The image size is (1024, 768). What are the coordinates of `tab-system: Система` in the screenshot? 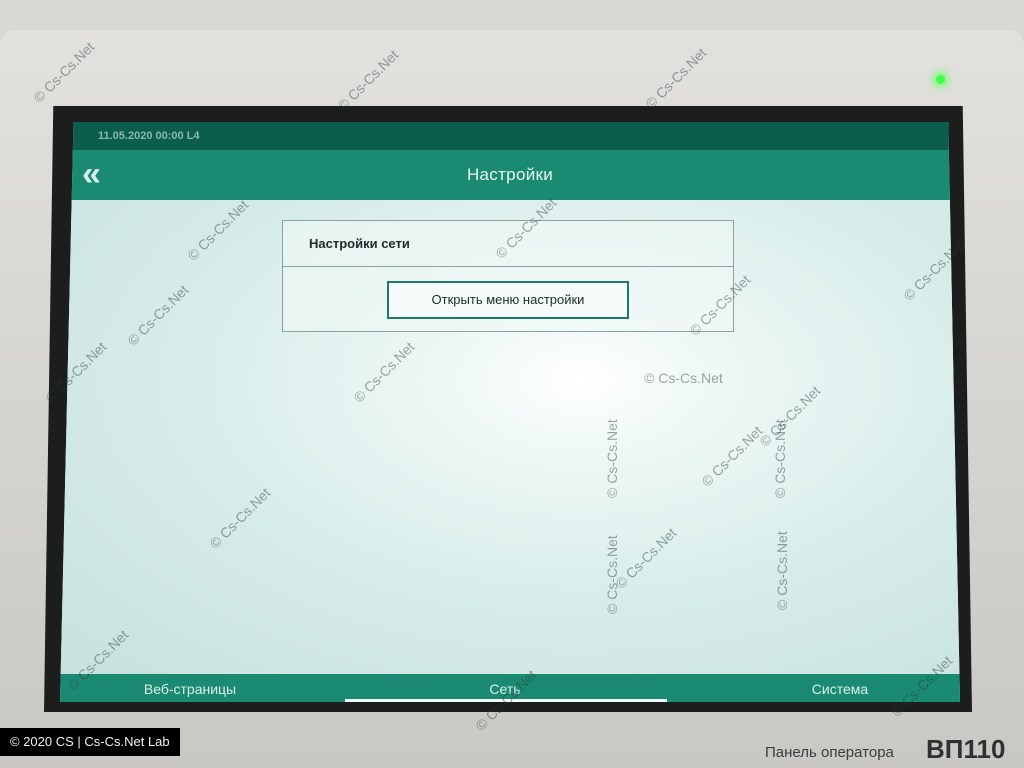 It's located at (840, 688).